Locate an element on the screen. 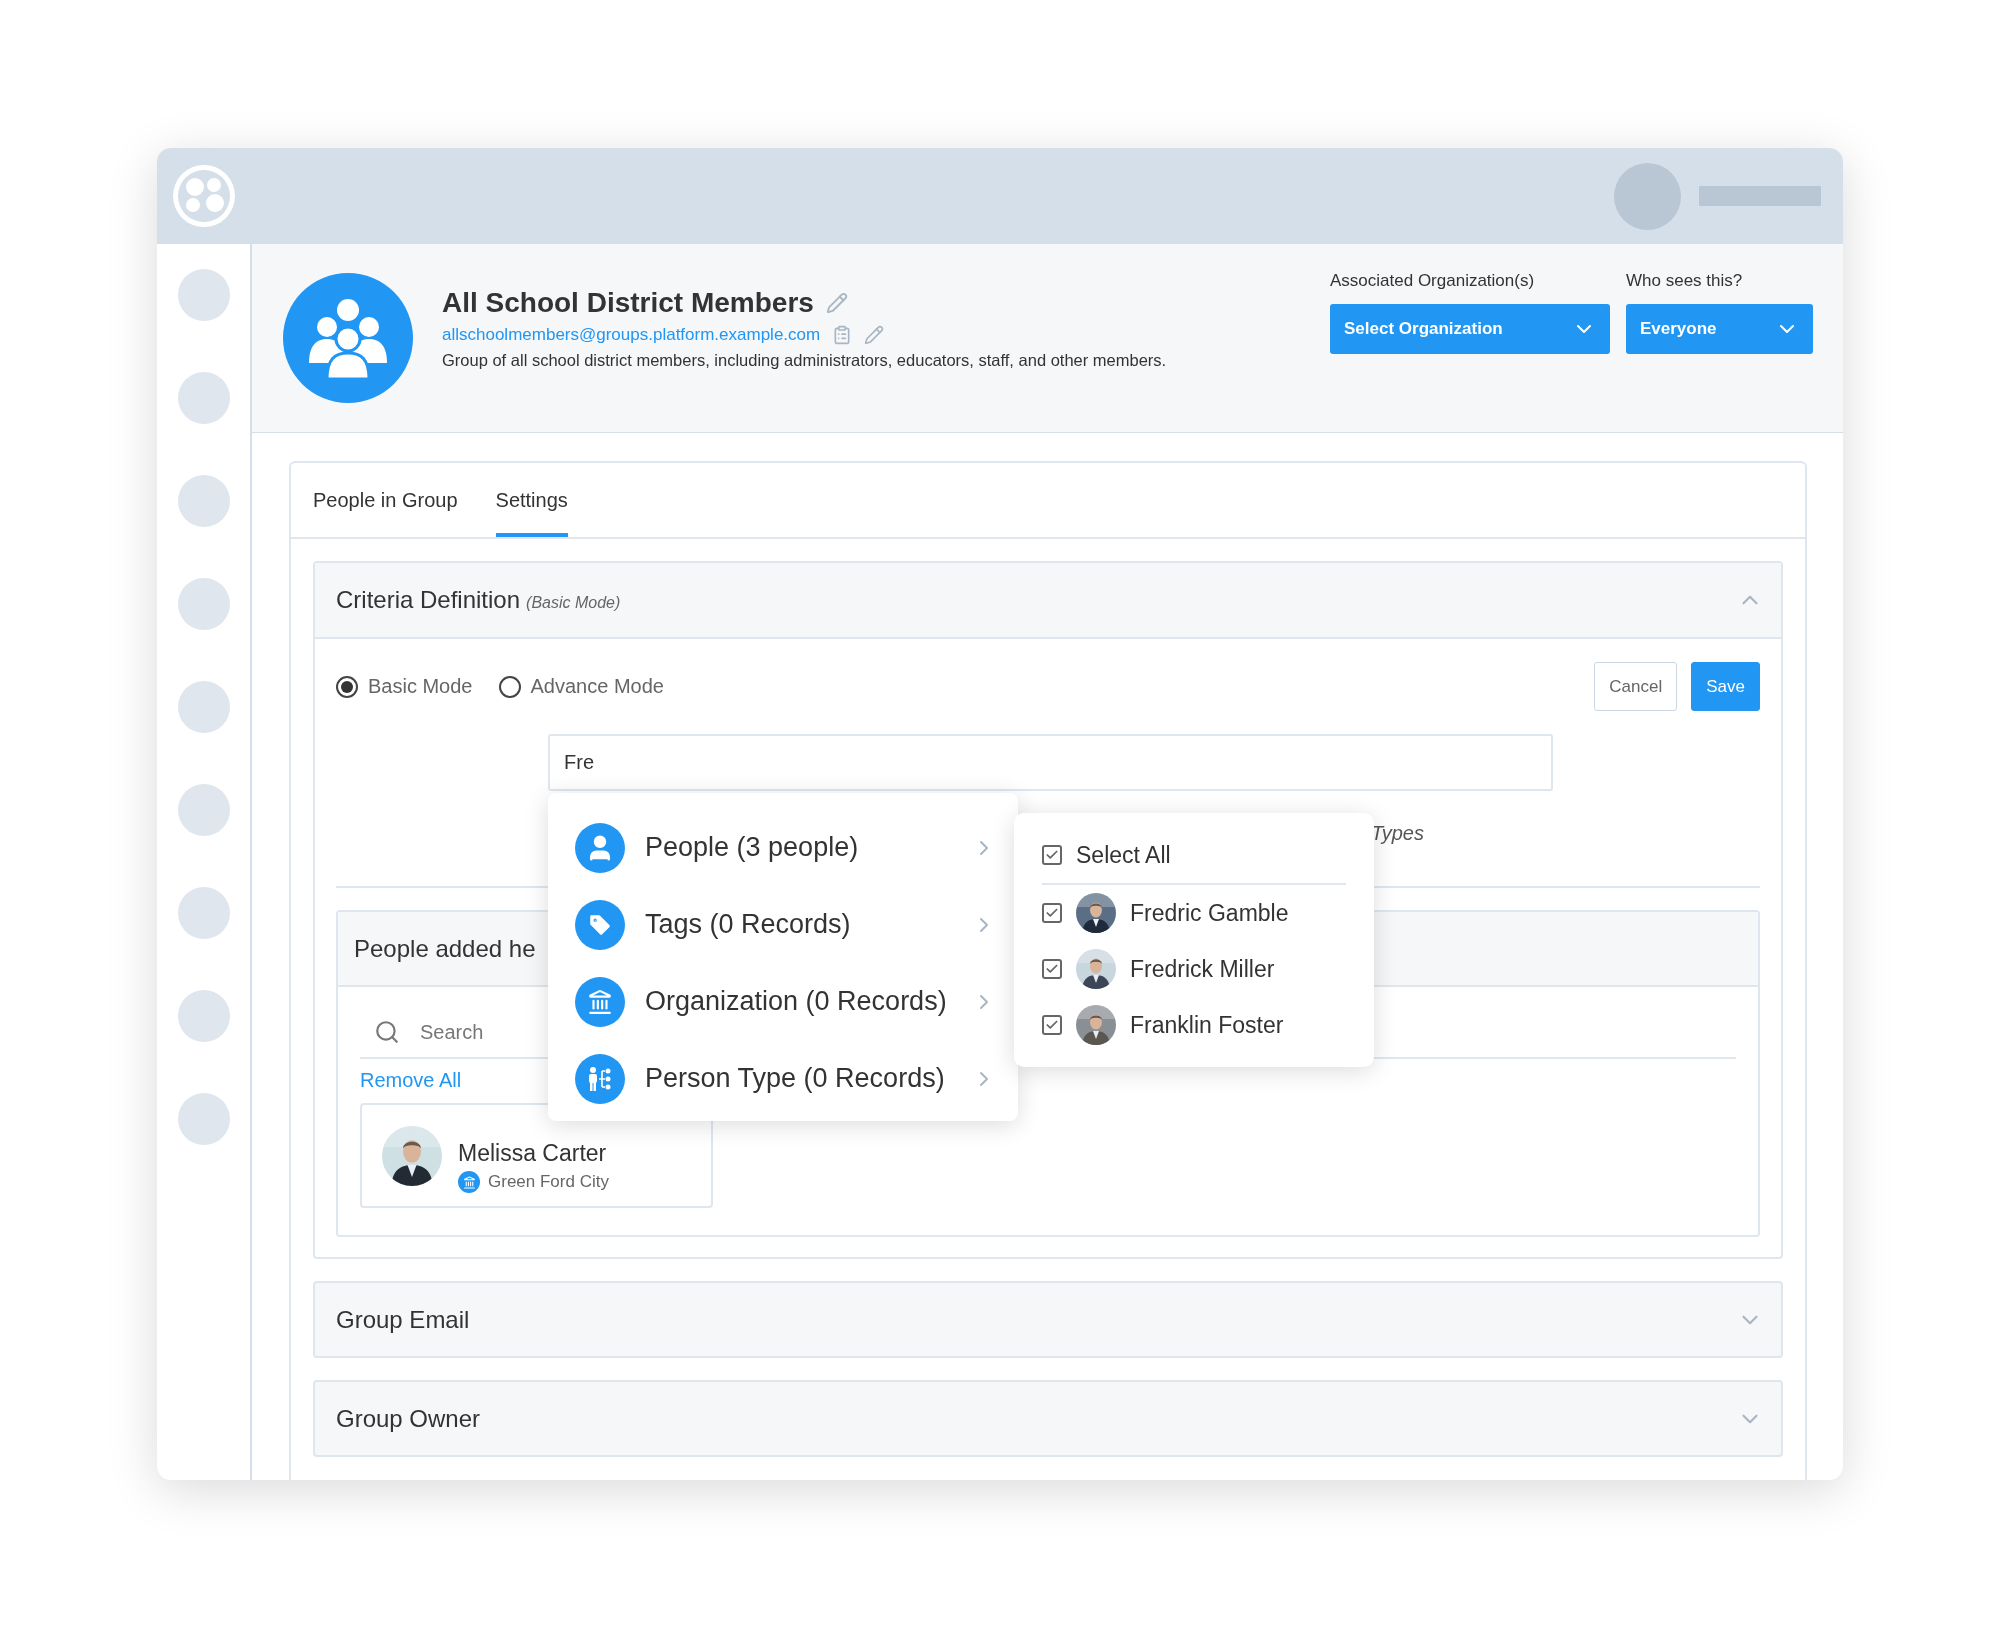  mode-radio: Basic Mode is located at coordinates (404, 686).